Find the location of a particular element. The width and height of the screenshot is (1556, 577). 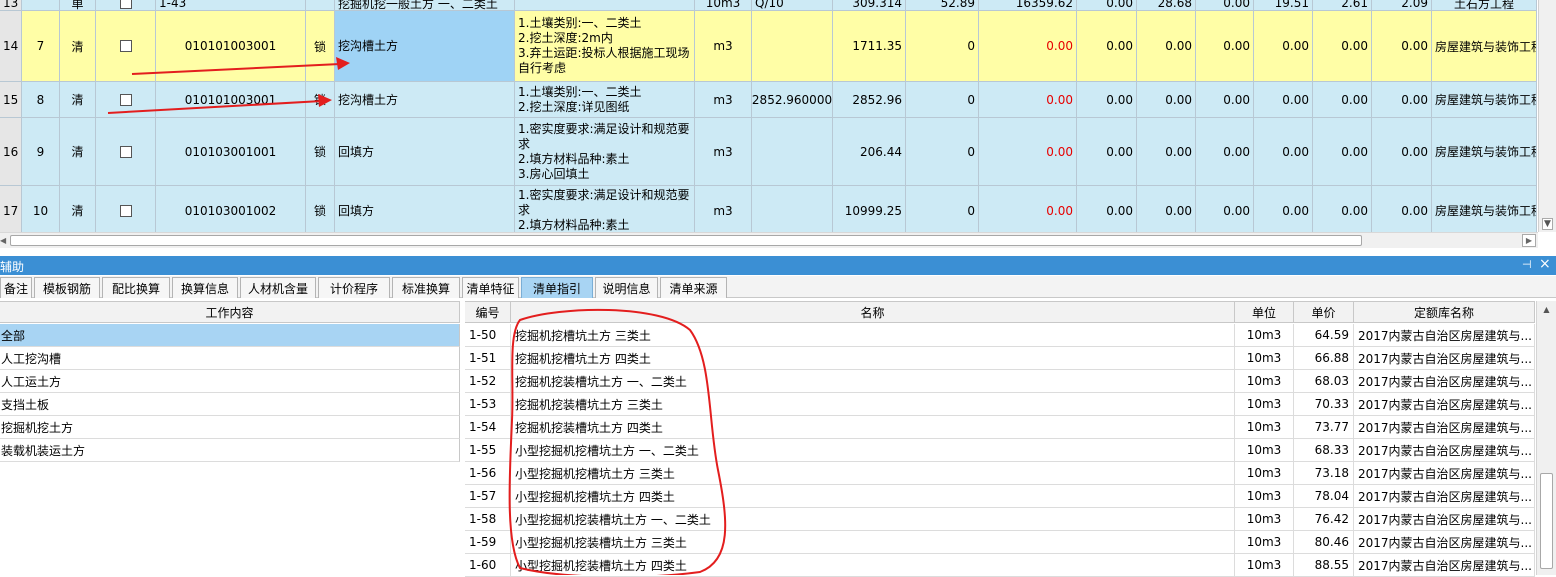

work-content-item: 人工挖沟槽 is located at coordinates (230, 358).